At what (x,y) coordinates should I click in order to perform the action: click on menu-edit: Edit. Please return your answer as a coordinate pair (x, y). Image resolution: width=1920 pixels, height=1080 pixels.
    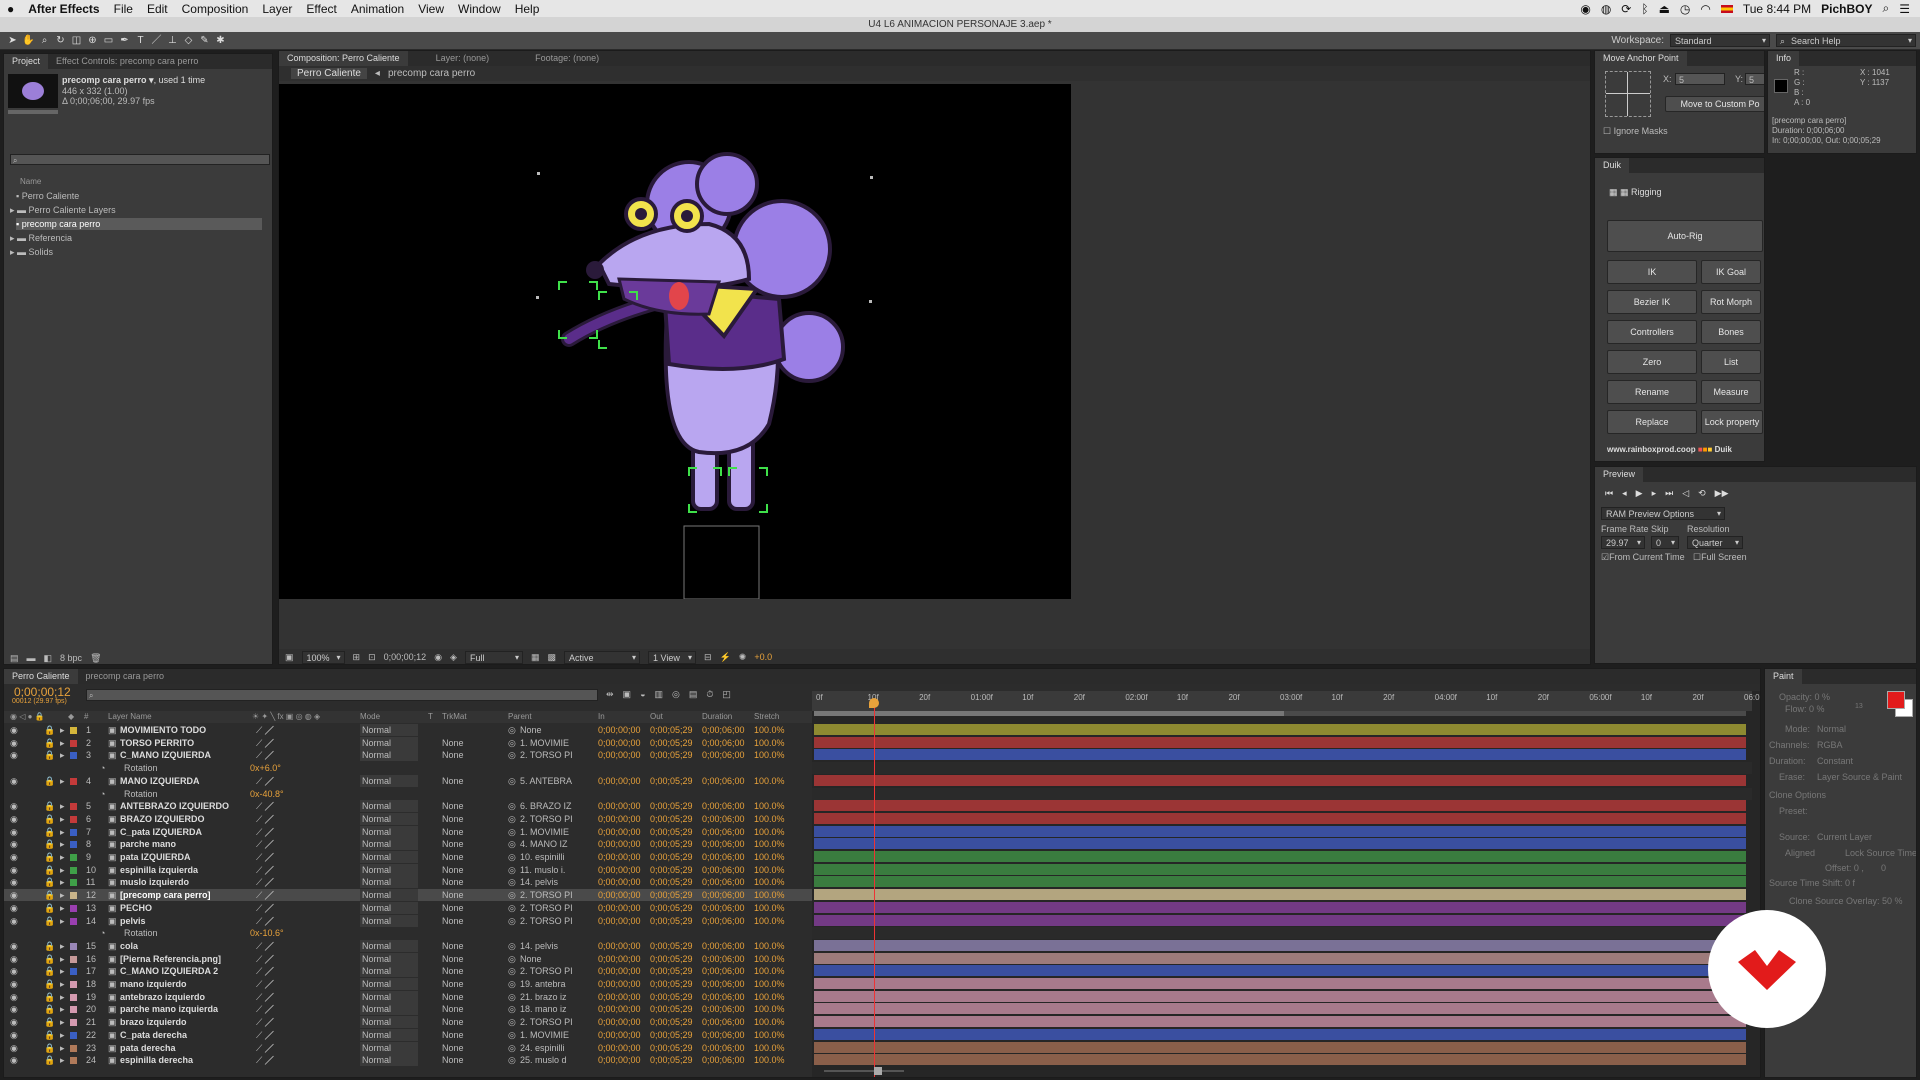
    Looking at the image, I should click on (157, 9).